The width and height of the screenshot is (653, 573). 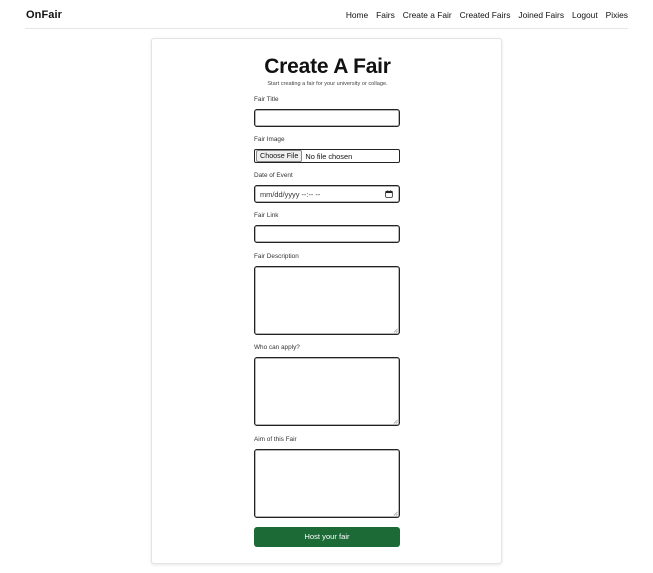 I want to click on brand-logo: OnFair, so click(x=44, y=15).